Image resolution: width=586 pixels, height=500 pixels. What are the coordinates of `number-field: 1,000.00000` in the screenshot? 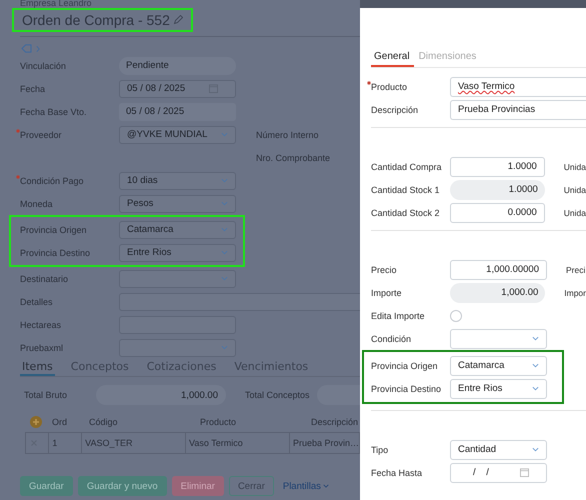 It's located at (498, 270).